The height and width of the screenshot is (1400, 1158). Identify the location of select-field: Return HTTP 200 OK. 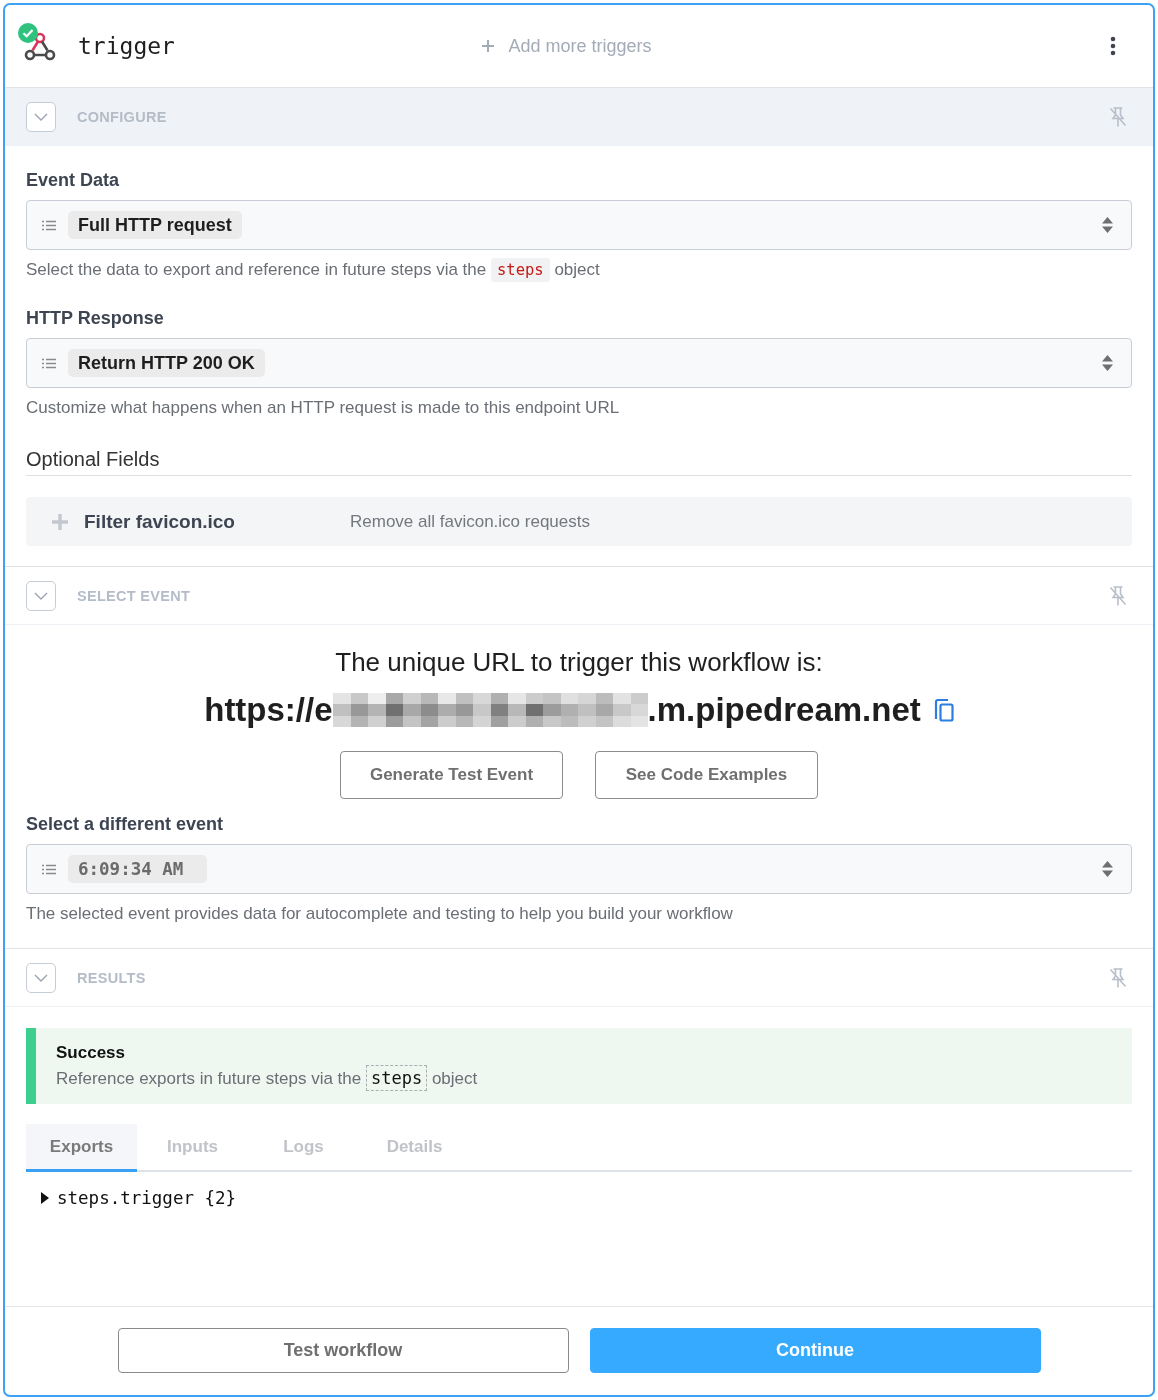
(579, 363).